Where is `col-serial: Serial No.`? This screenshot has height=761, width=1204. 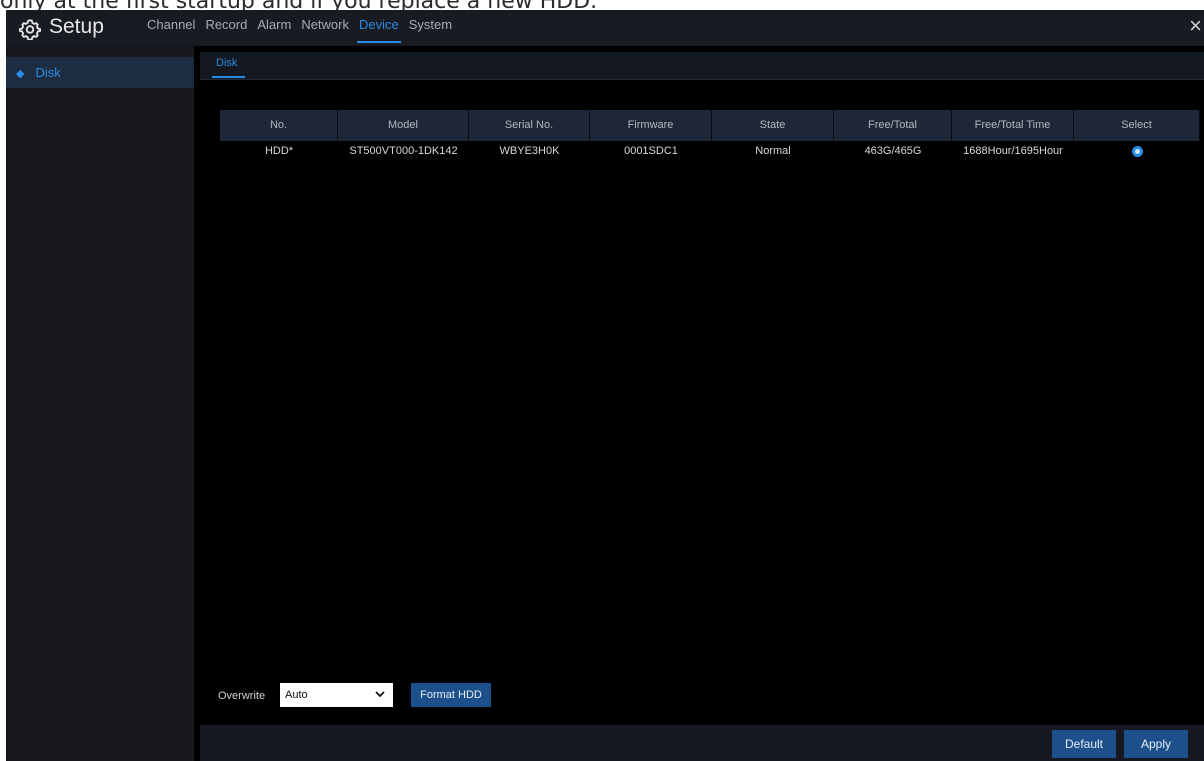 col-serial: Serial No. is located at coordinates (529, 125).